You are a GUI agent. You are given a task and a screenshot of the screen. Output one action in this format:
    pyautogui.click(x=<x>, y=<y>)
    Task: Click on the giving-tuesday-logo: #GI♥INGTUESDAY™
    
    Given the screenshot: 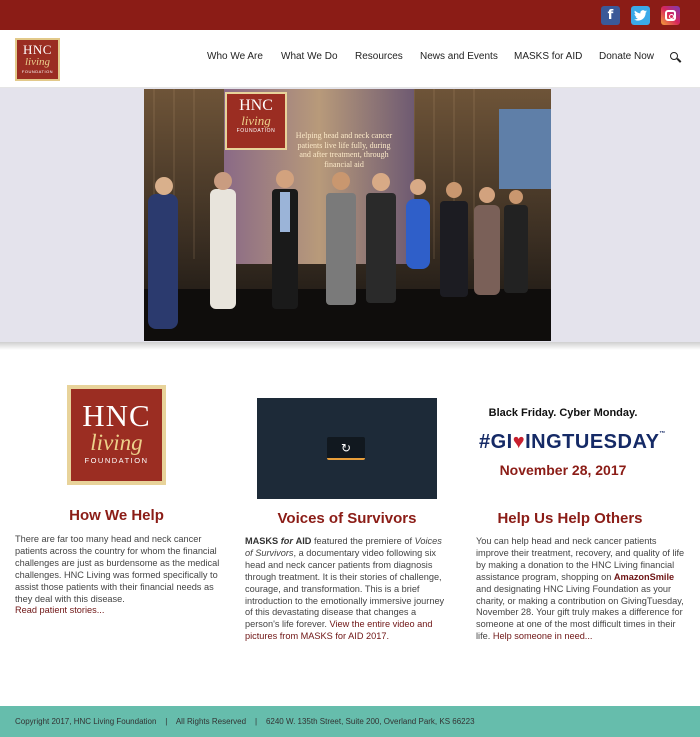 What is the action you would take?
    pyautogui.click(x=572, y=442)
    